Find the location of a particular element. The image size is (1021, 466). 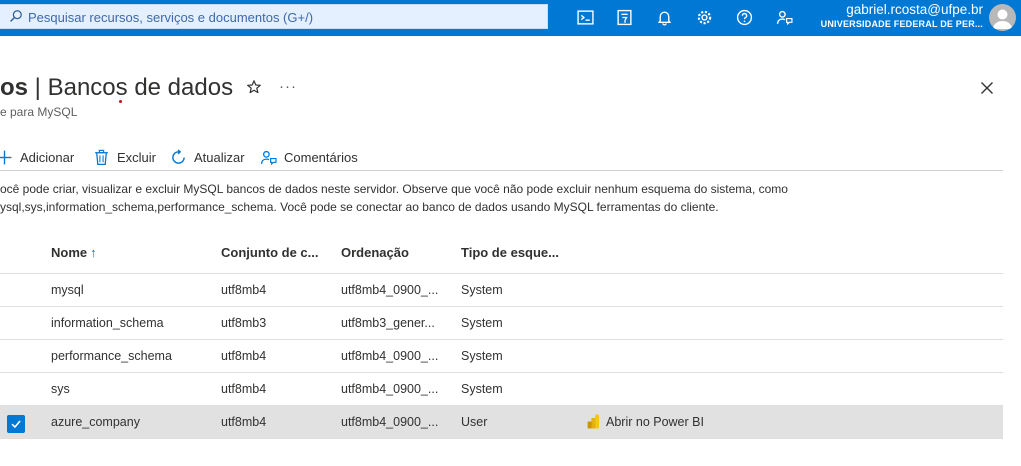

notifications-bell-icon is located at coordinates (664, 17).